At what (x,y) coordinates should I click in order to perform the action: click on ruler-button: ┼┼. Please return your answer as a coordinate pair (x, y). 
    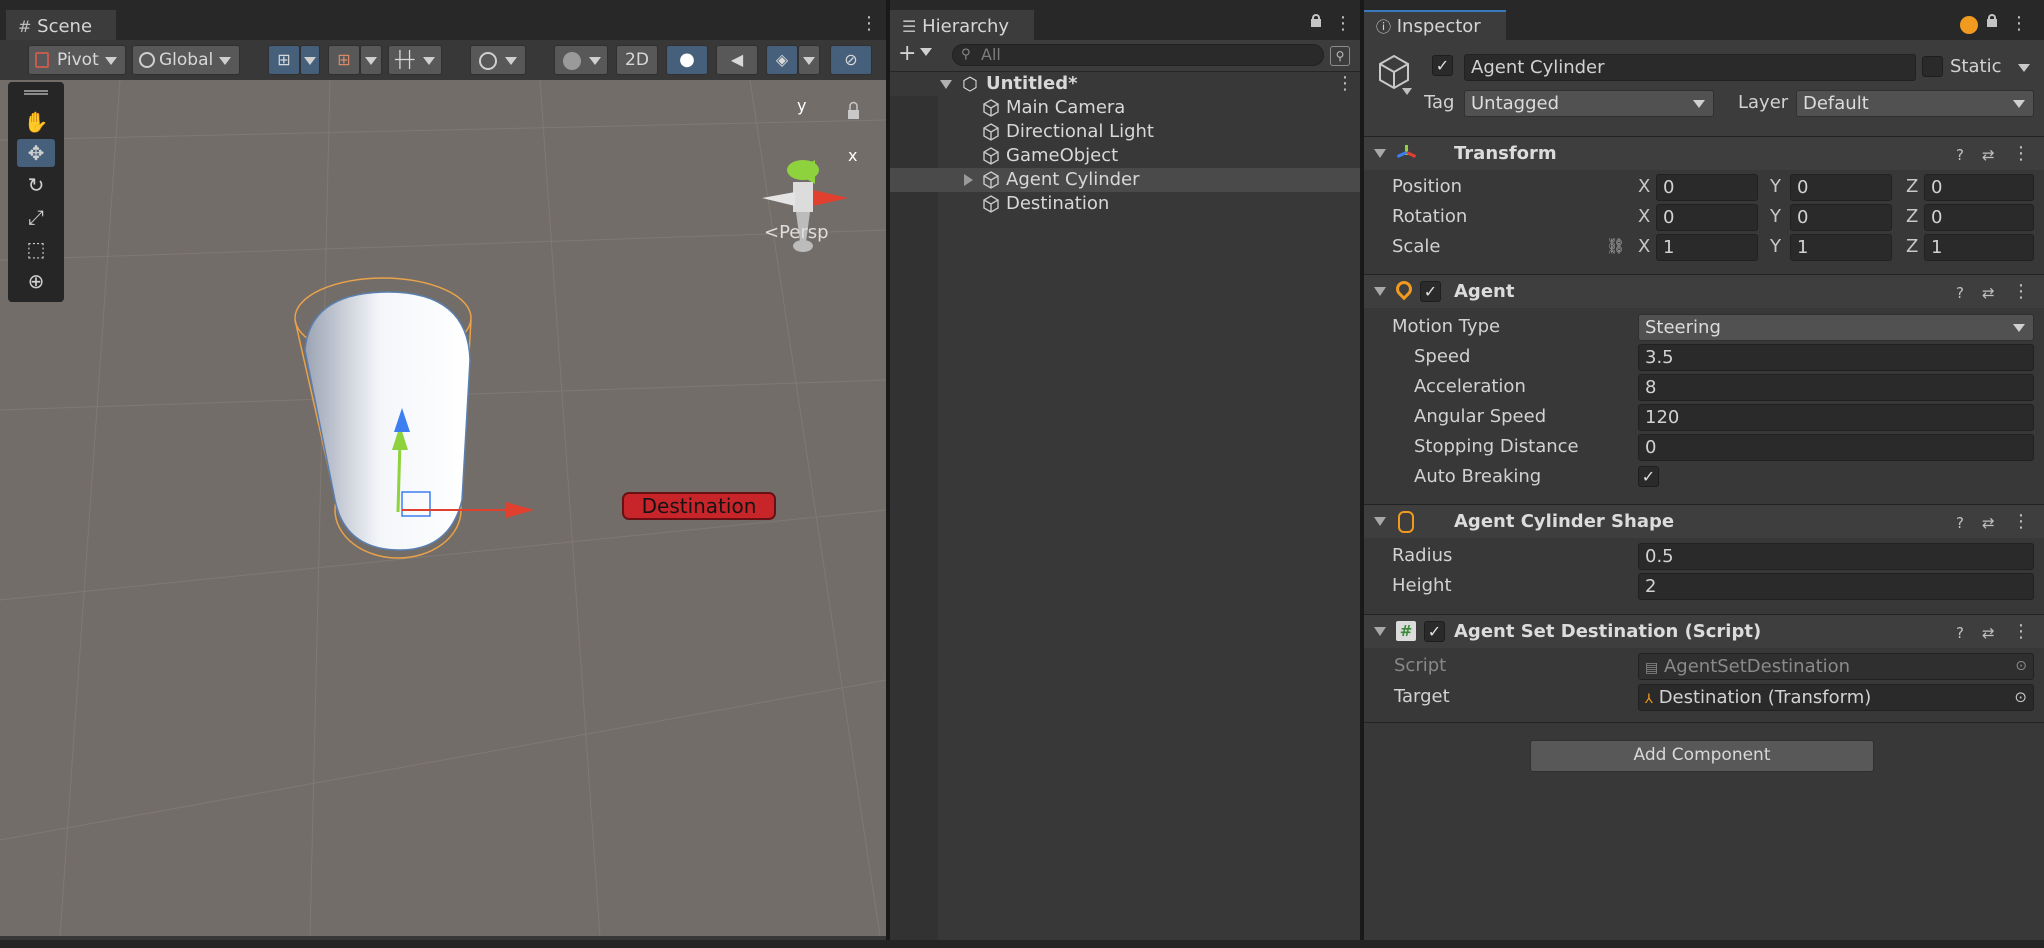
    Looking at the image, I should click on (415, 60).